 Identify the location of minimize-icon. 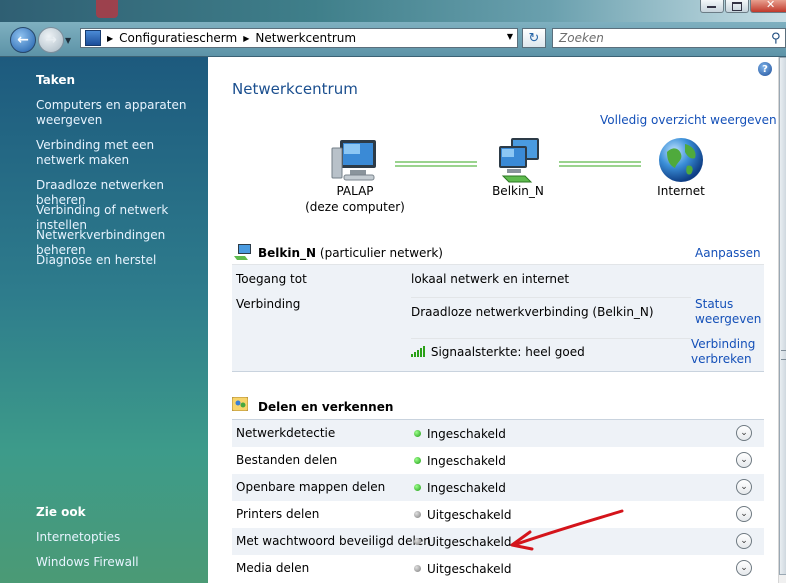
(711, 7).